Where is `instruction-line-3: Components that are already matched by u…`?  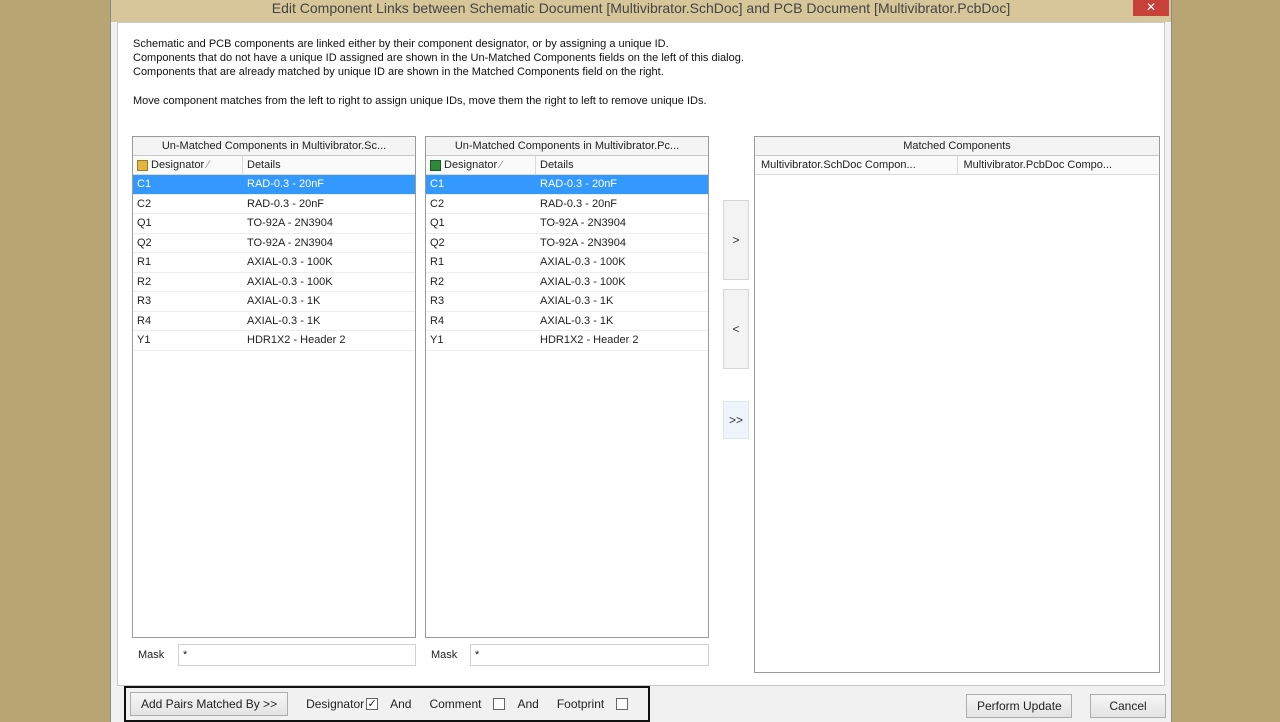 instruction-line-3: Components that are already matched by u… is located at coordinates (398, 72).